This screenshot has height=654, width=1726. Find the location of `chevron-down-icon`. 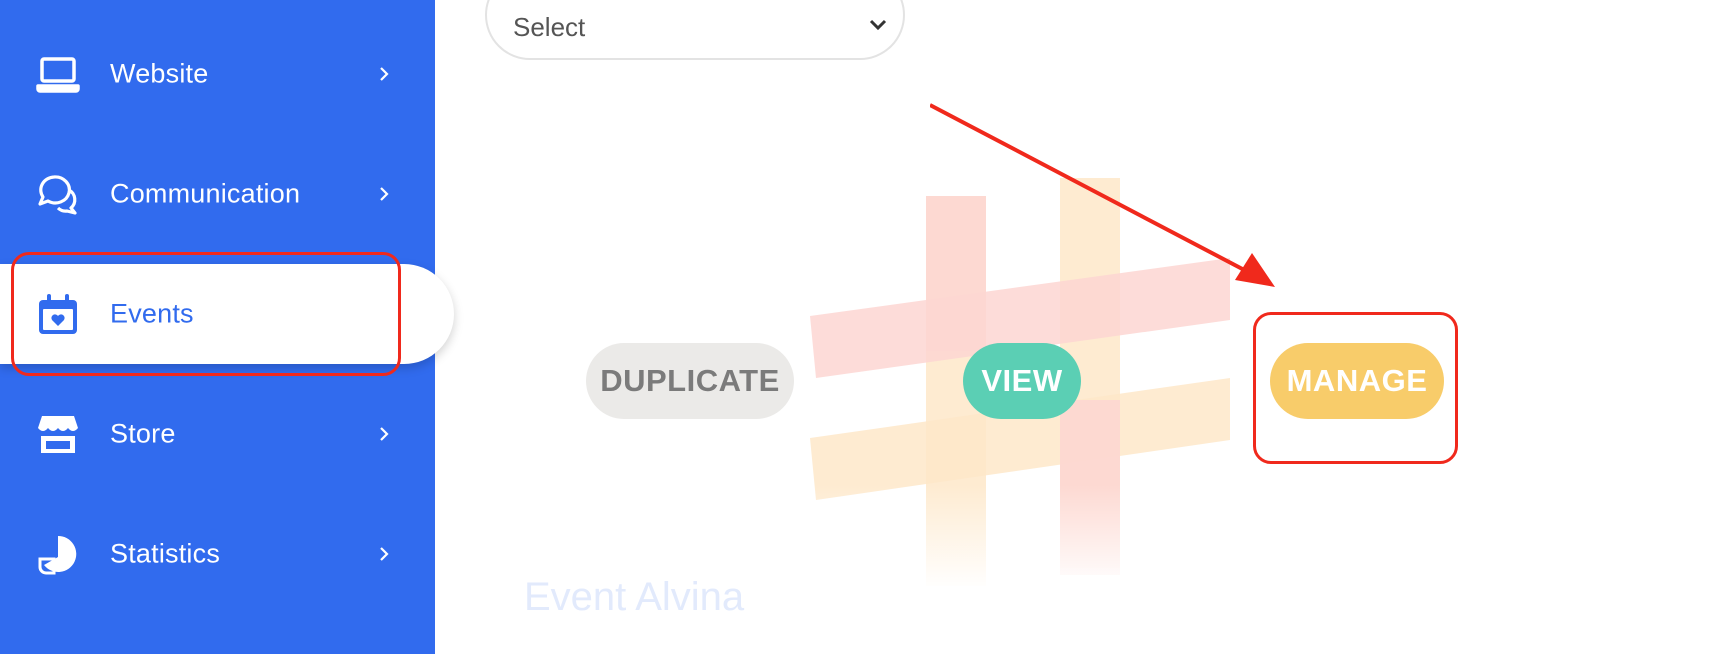

chevron-down-icon is located at coordinates (878, 25).